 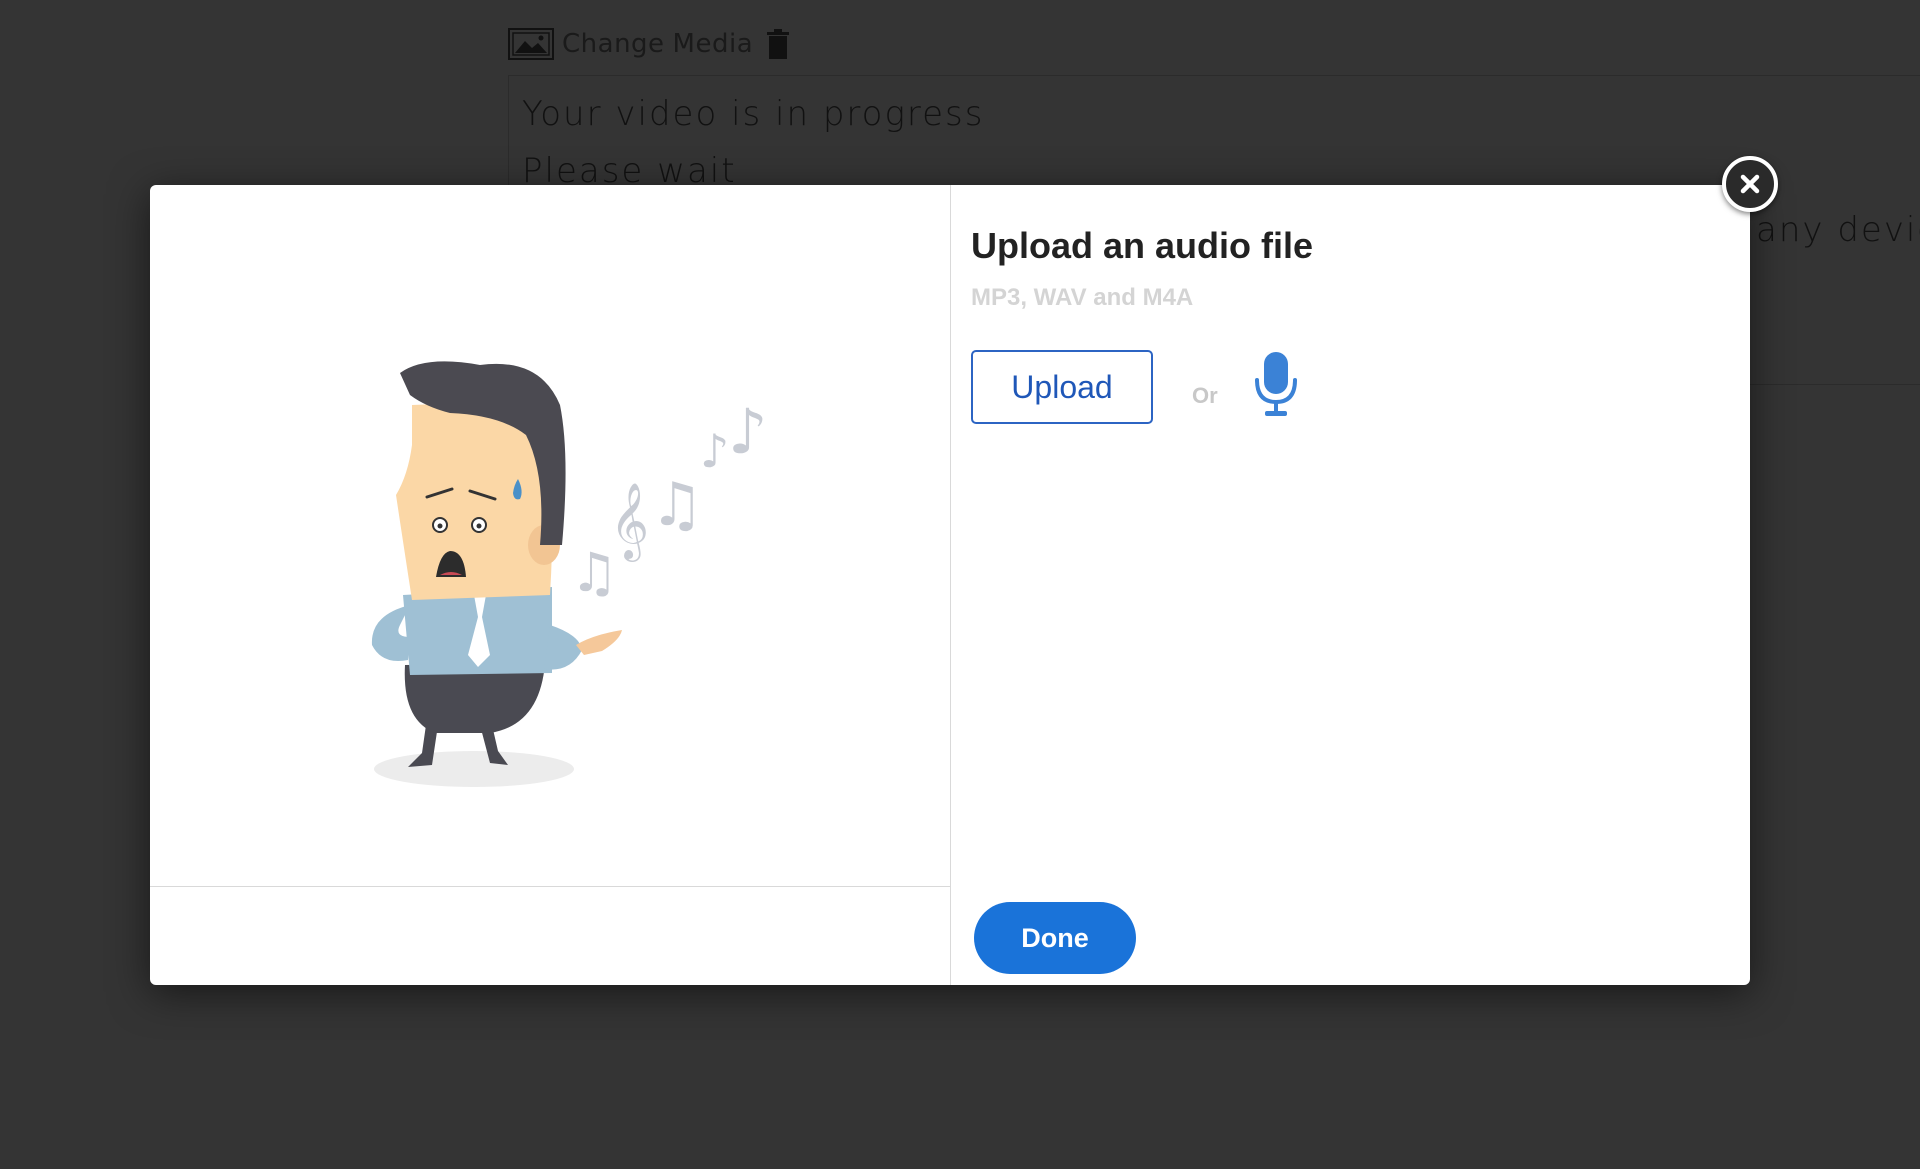 What do you see at coordinates (778, 44) in the screenshot?
I see `trash-icon` at bounding box center [778, 44].